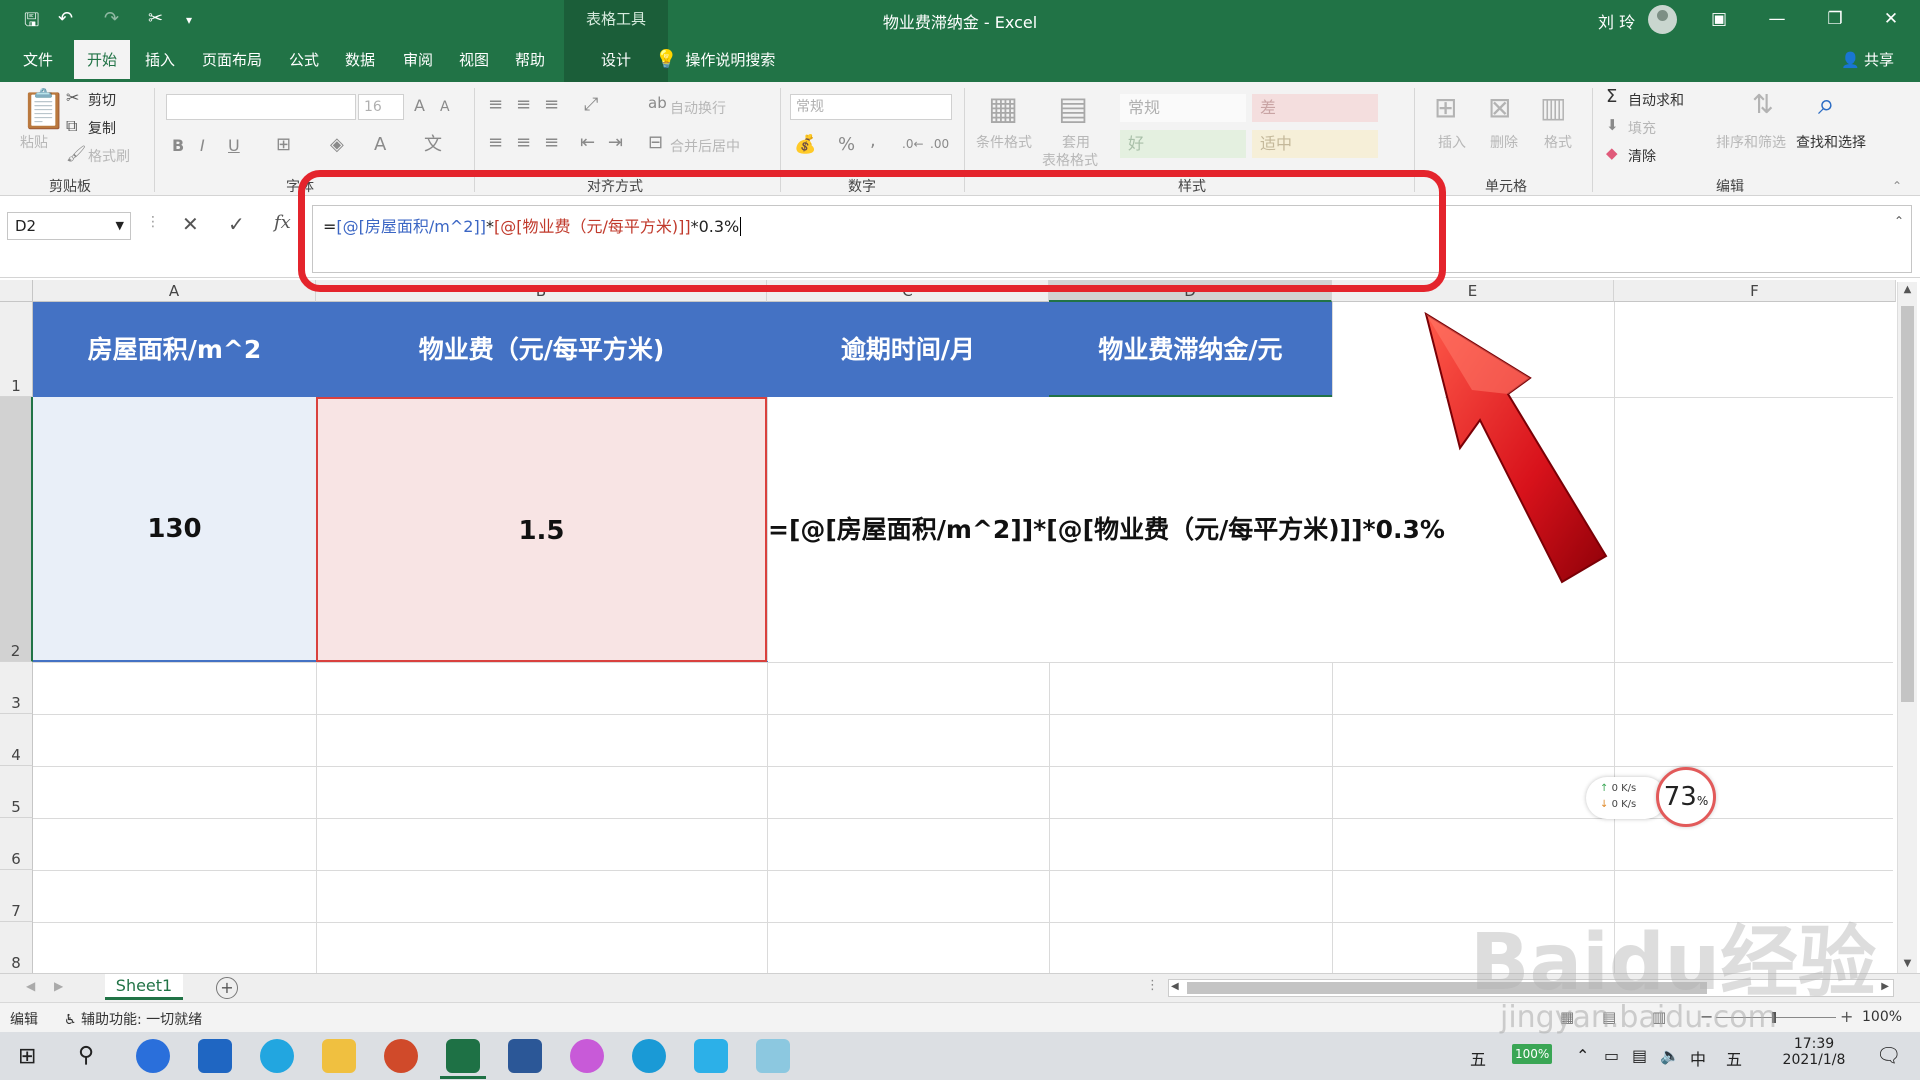 The width and height of the screenshot is (1920, 1080). Describe the element at coordinates (1642, 128) in the screenshot. I see `fill-label: 填充` at that location.